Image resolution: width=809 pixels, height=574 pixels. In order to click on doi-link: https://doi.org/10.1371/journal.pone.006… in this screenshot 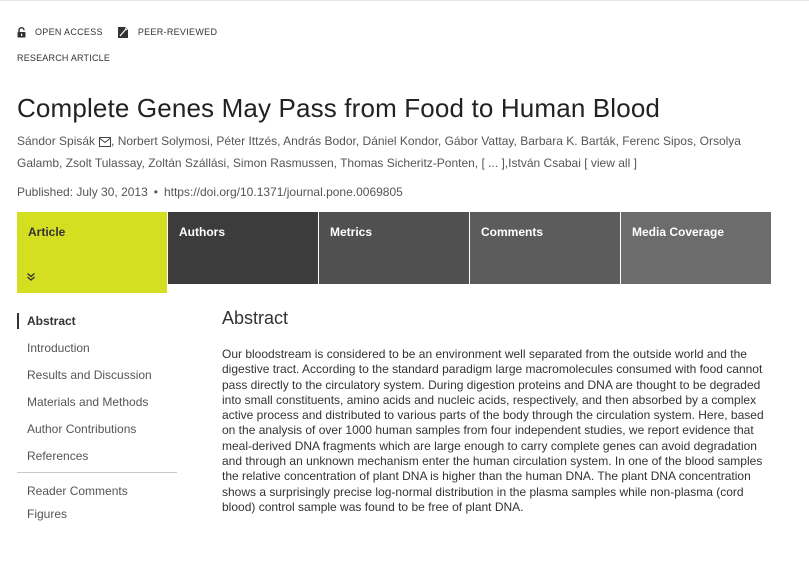, I will do `click(283, 192)`.